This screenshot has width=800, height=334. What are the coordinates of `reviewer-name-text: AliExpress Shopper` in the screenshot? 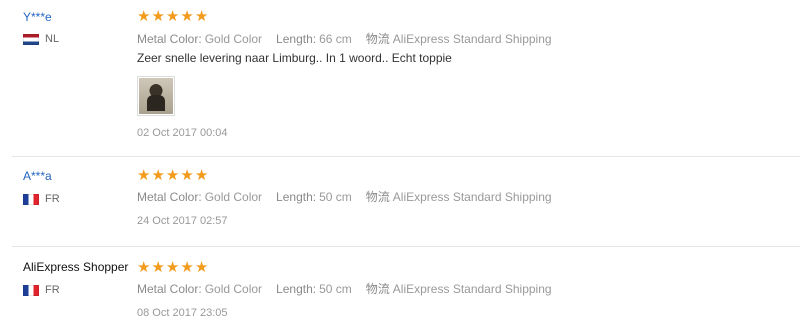 It's located at (76, 267).